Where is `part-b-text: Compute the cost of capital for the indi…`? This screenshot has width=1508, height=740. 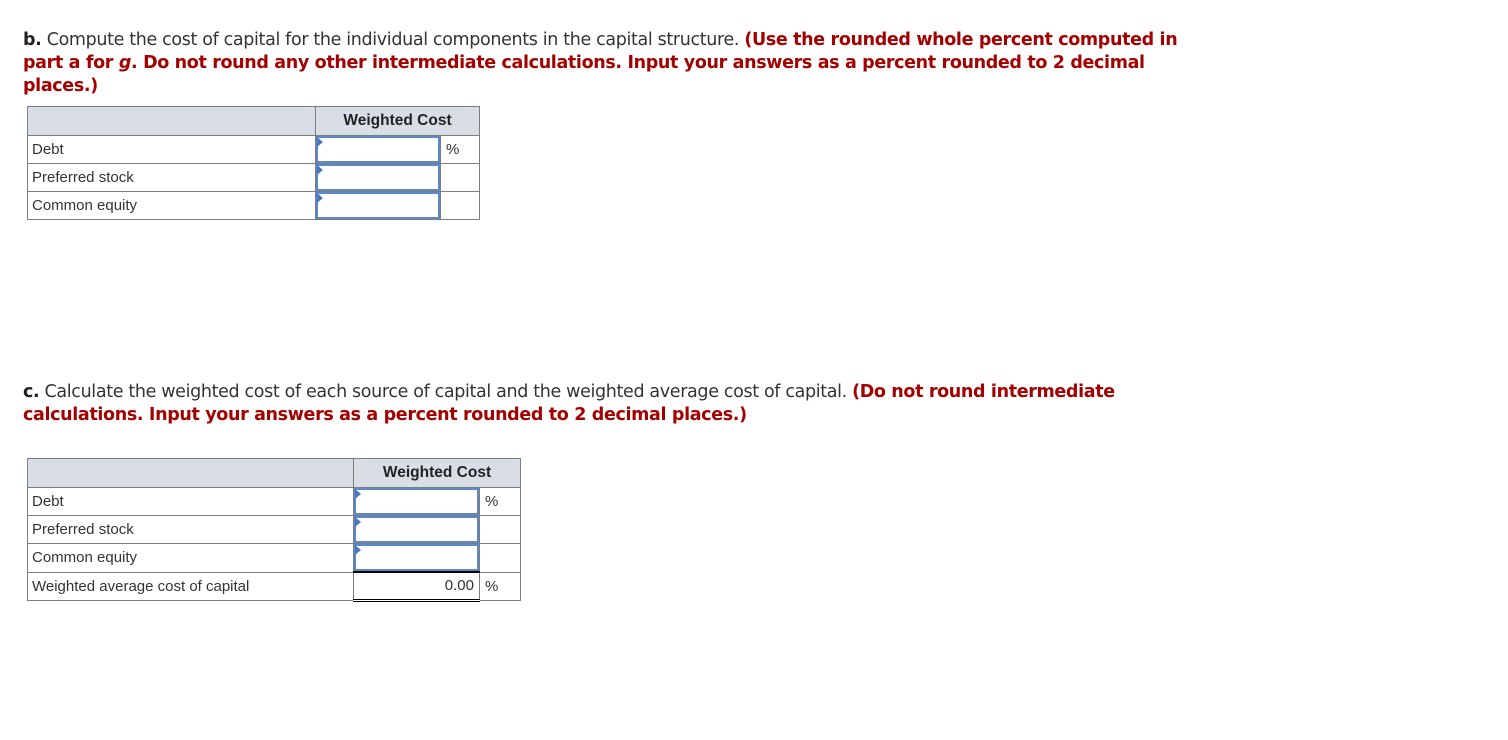
part-b-text: Compute the cost of capital for the indi… is located at coordinates (393, 40).